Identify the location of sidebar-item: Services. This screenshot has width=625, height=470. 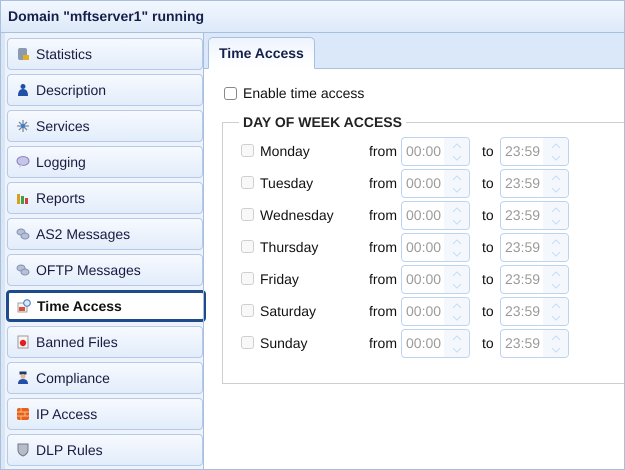
(105, 126).